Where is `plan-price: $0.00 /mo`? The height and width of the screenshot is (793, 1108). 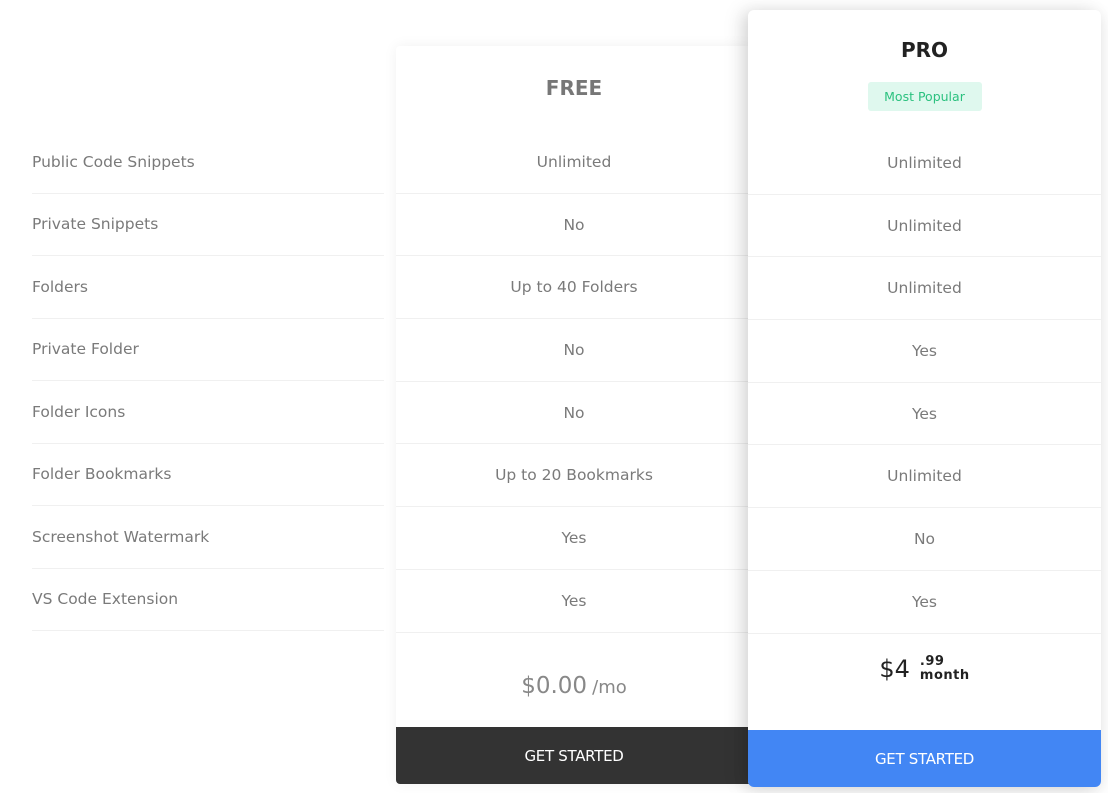
plan-price: $0.00 /mo is located at coordinates (574, 686).